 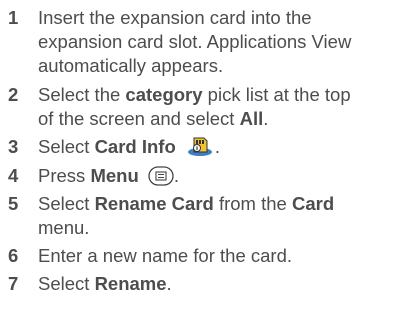 What do you see at coordinates (154, 203) in the screenshot?
I see `rename-card-term: Rename Card` at bounding box center [154, 203].